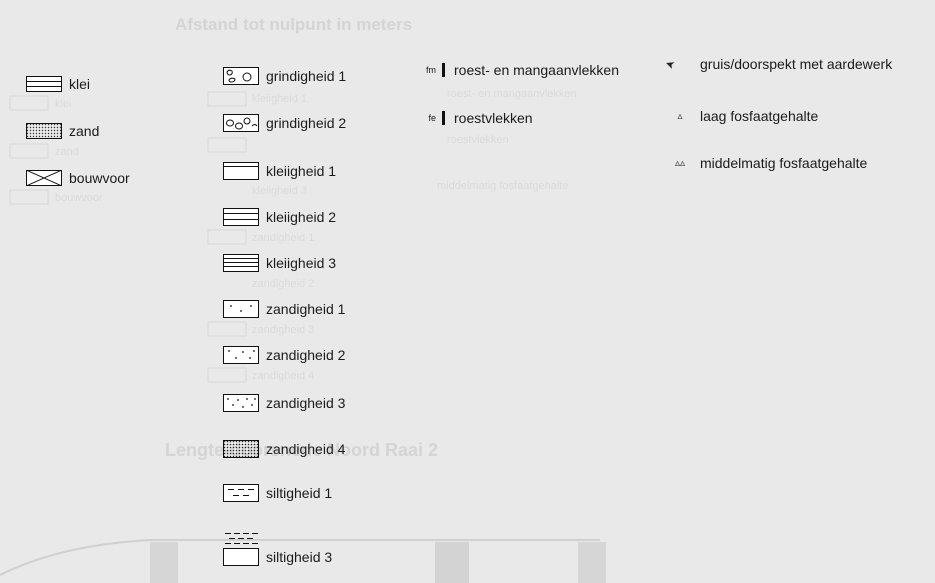 Image resolution: width=935 pixels, height=583 pixels. I want to click on legend-item-zandigheid-2: zandigheid 2, so click(284, 355).